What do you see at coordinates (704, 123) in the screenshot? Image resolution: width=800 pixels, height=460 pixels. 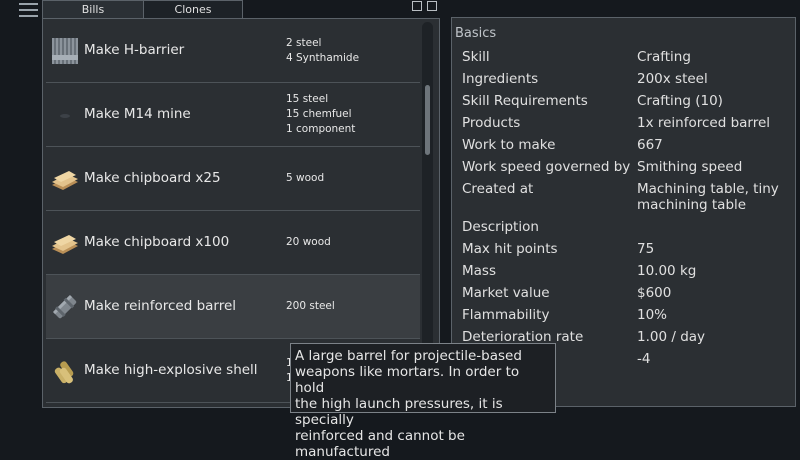 I see `stat-value: 1x reinforced barrel` at bounding box center [704, 123].